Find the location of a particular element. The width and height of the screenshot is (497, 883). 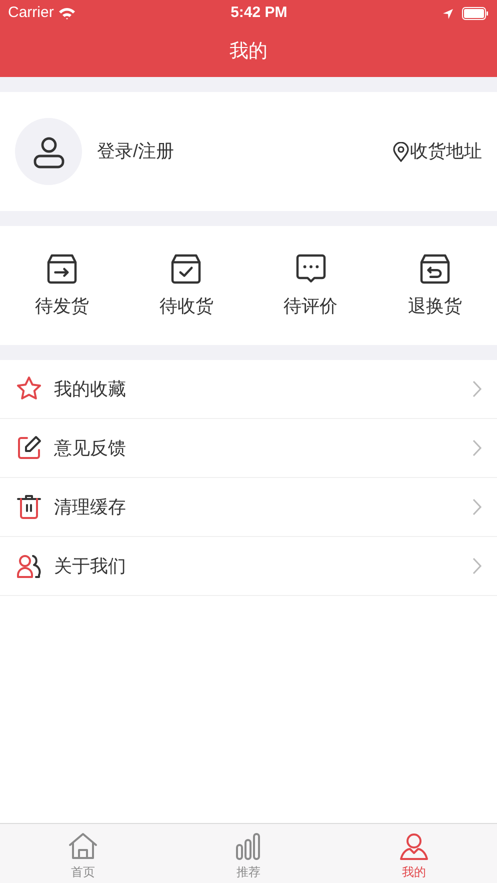

trash-icon is located at coordinates (29, 507).